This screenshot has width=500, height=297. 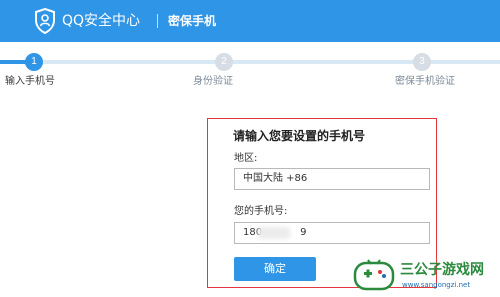 I want to click on confirm-button: 确定, so click(x=275, y=269).